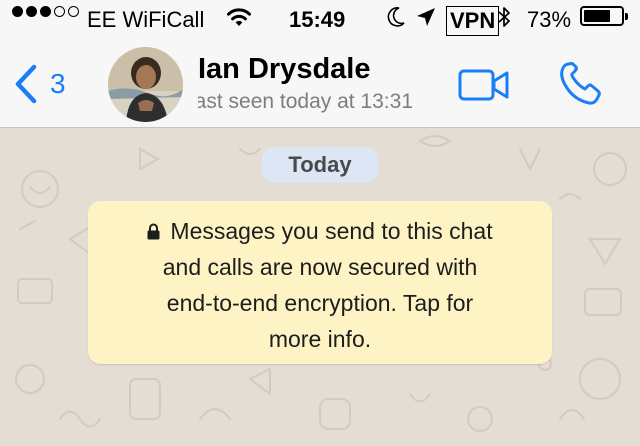  Describe the element at coordinates (331, 231) in the screenshot. I see `encryption-notice-text: Messages you send to this chat` at that location.